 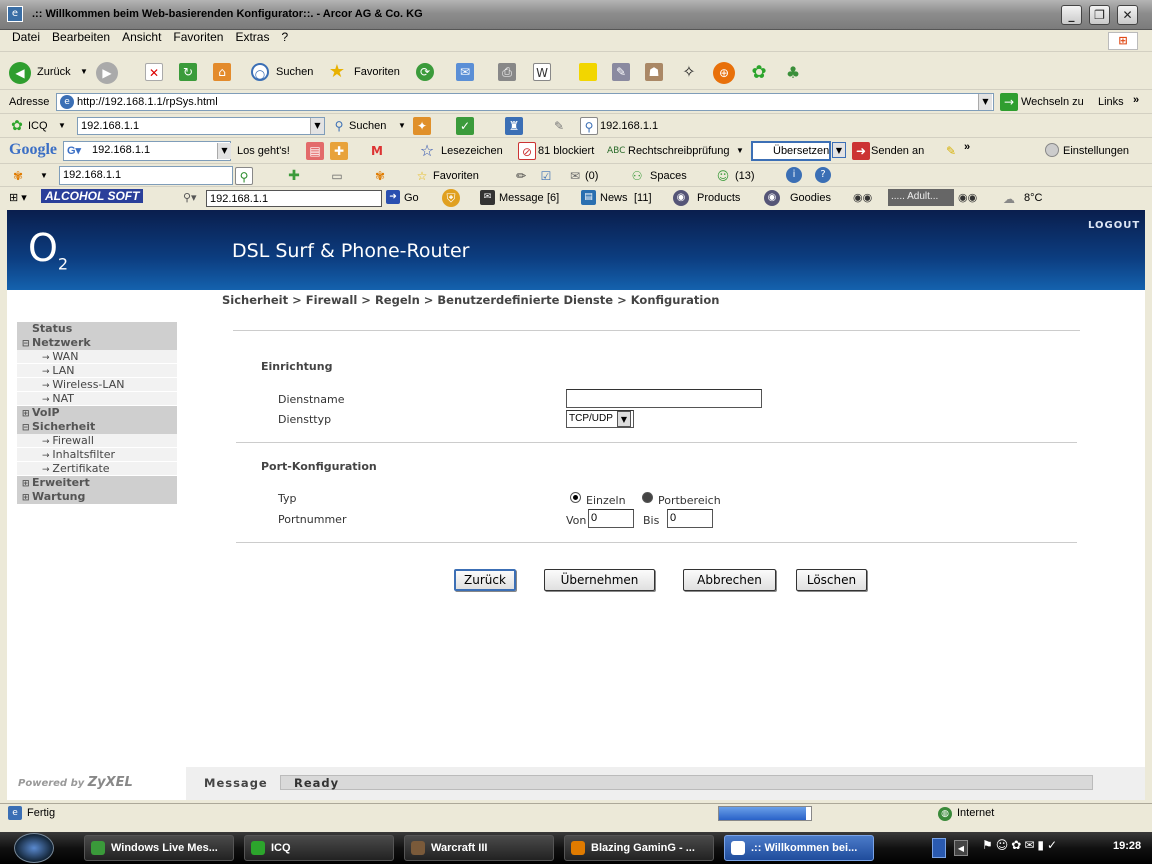 What do you see at coordinates (252, 37) in the screenshot?
I see `menu-tools: Extras` at bounding box center [252, 37].